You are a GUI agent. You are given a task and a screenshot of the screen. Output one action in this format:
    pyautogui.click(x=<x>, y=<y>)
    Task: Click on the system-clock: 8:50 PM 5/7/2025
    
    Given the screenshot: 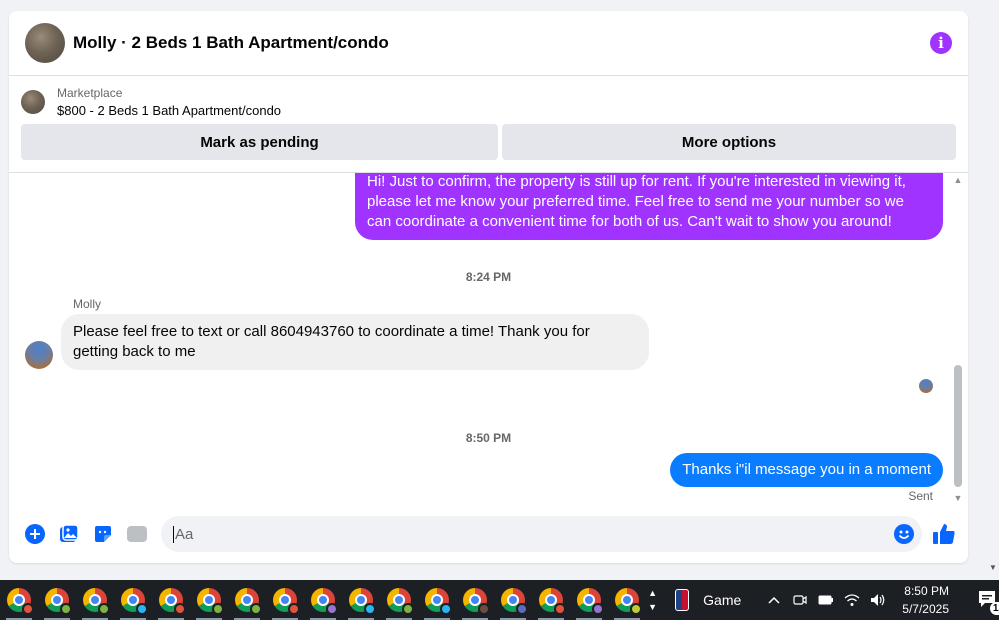 What is the action you would take?
    pyautogui.click(x=925, y=600)
    